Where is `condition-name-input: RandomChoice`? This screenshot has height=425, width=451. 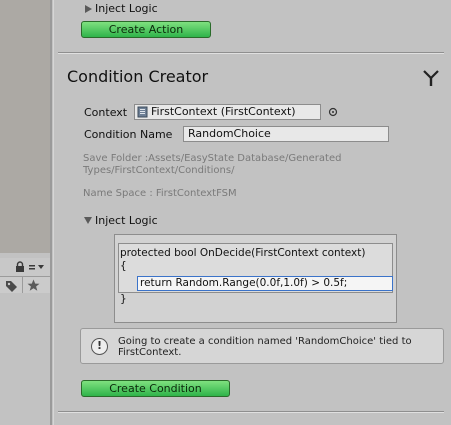
condition-name-input: RandomChoice is located at coordinates (286, 134).